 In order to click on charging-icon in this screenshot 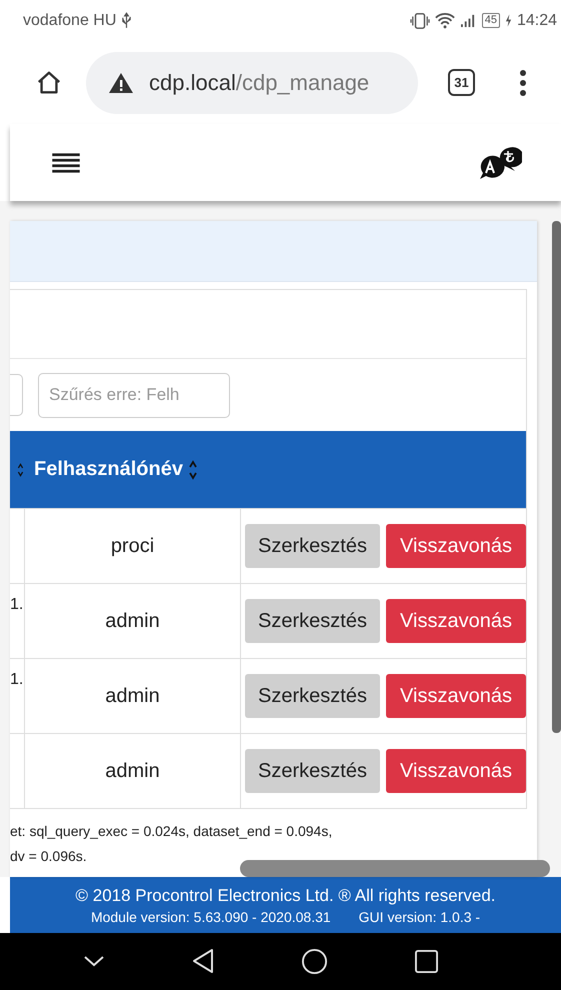, I will do `click(508, 20)`.